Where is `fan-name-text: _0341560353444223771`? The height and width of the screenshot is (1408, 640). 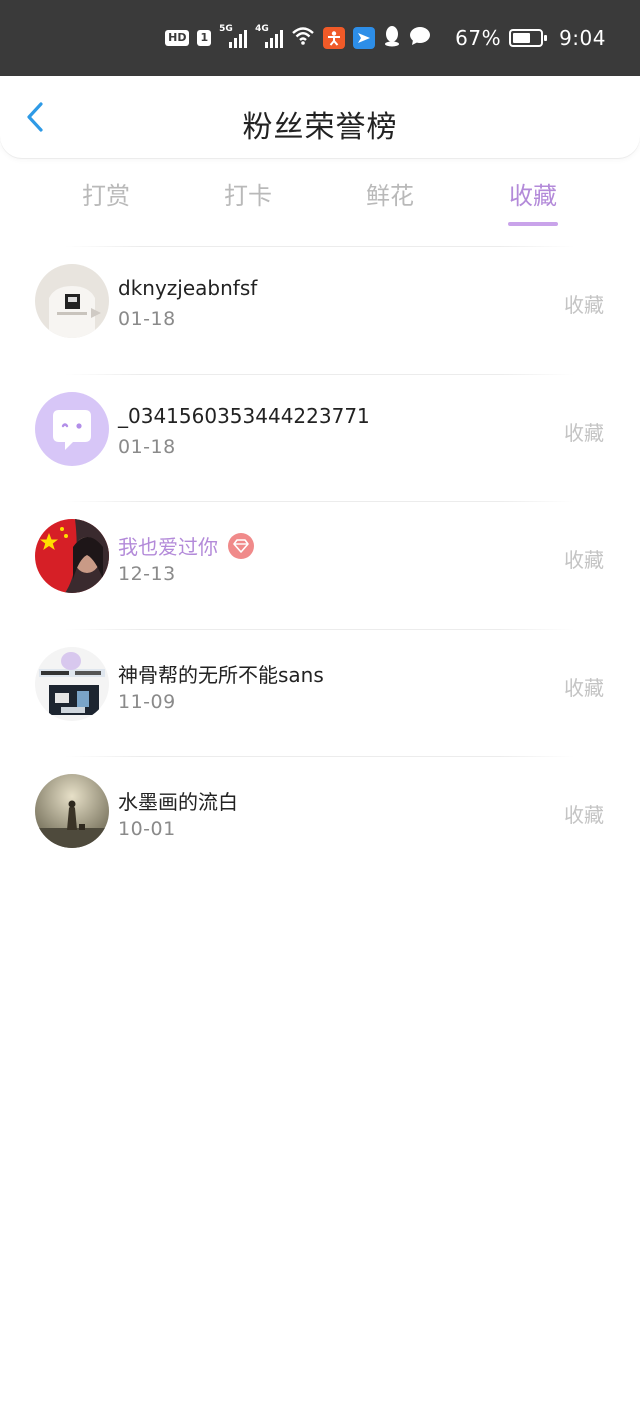 fan-name-text: _0341560353444223771 is located at coordinates (244, 415).